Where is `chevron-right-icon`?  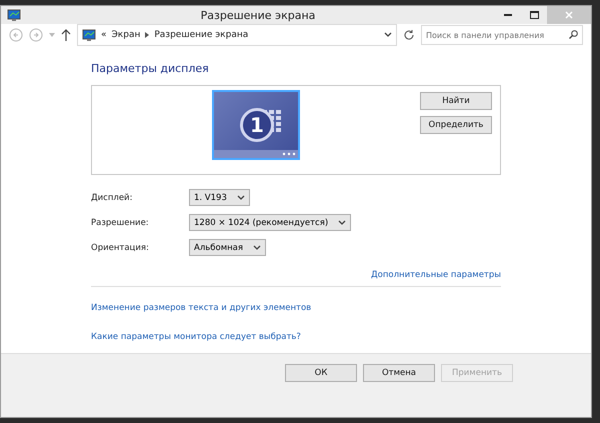
chevron-right-icon is located at coordinates (147, 35).